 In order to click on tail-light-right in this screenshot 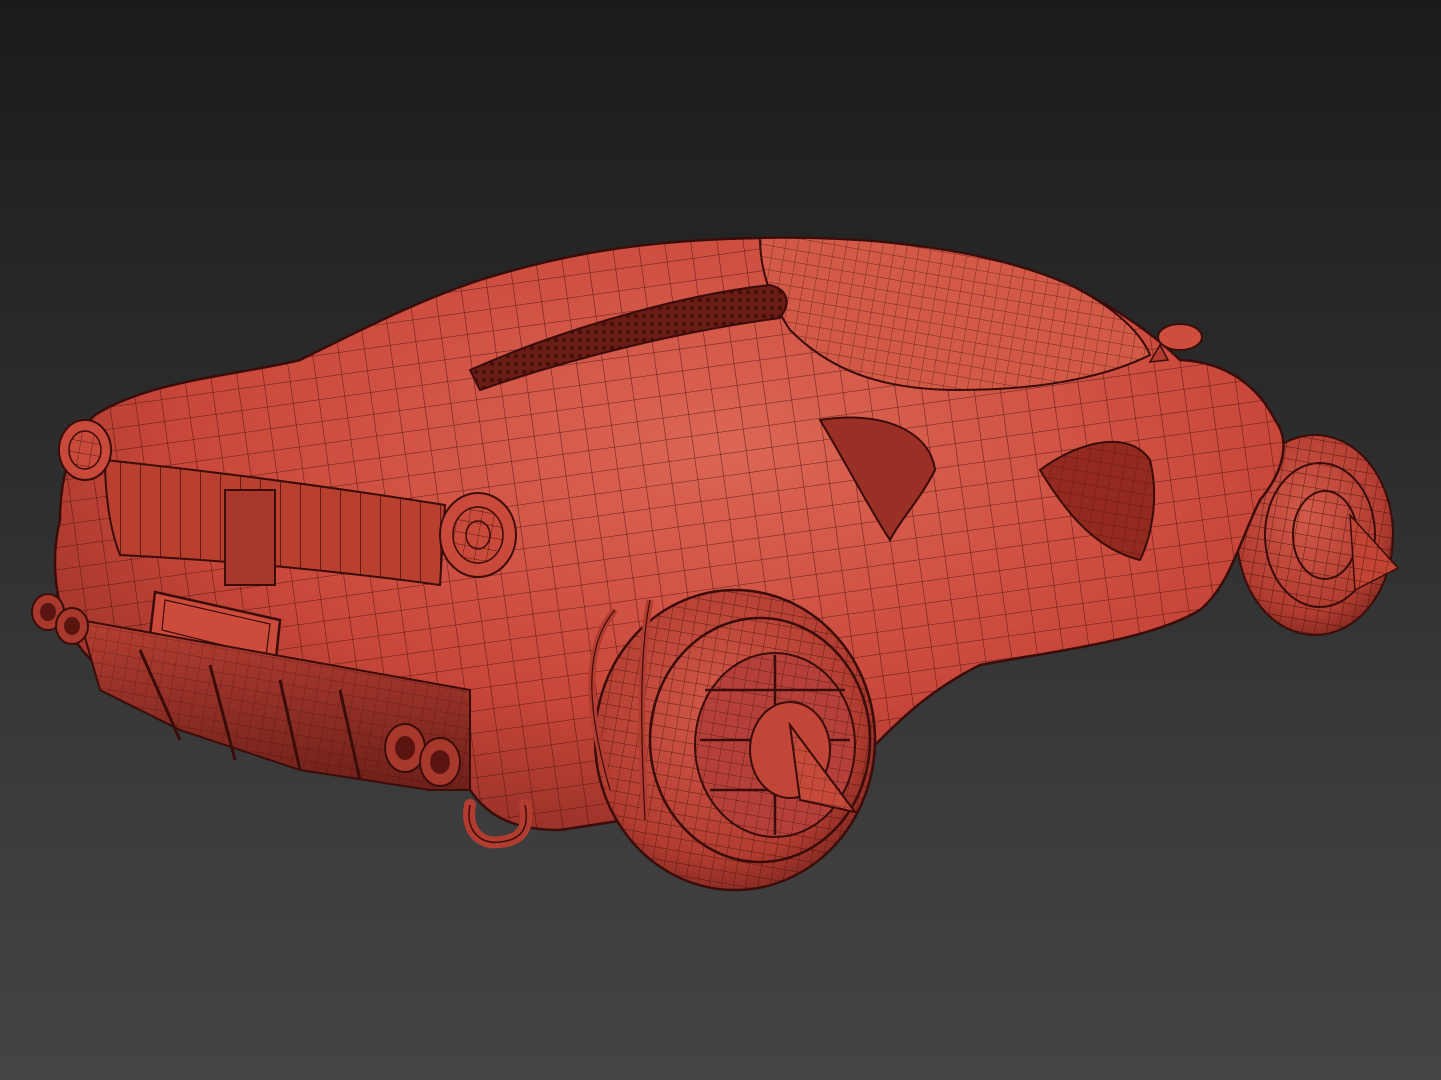, I will do `click(478, 535)`.